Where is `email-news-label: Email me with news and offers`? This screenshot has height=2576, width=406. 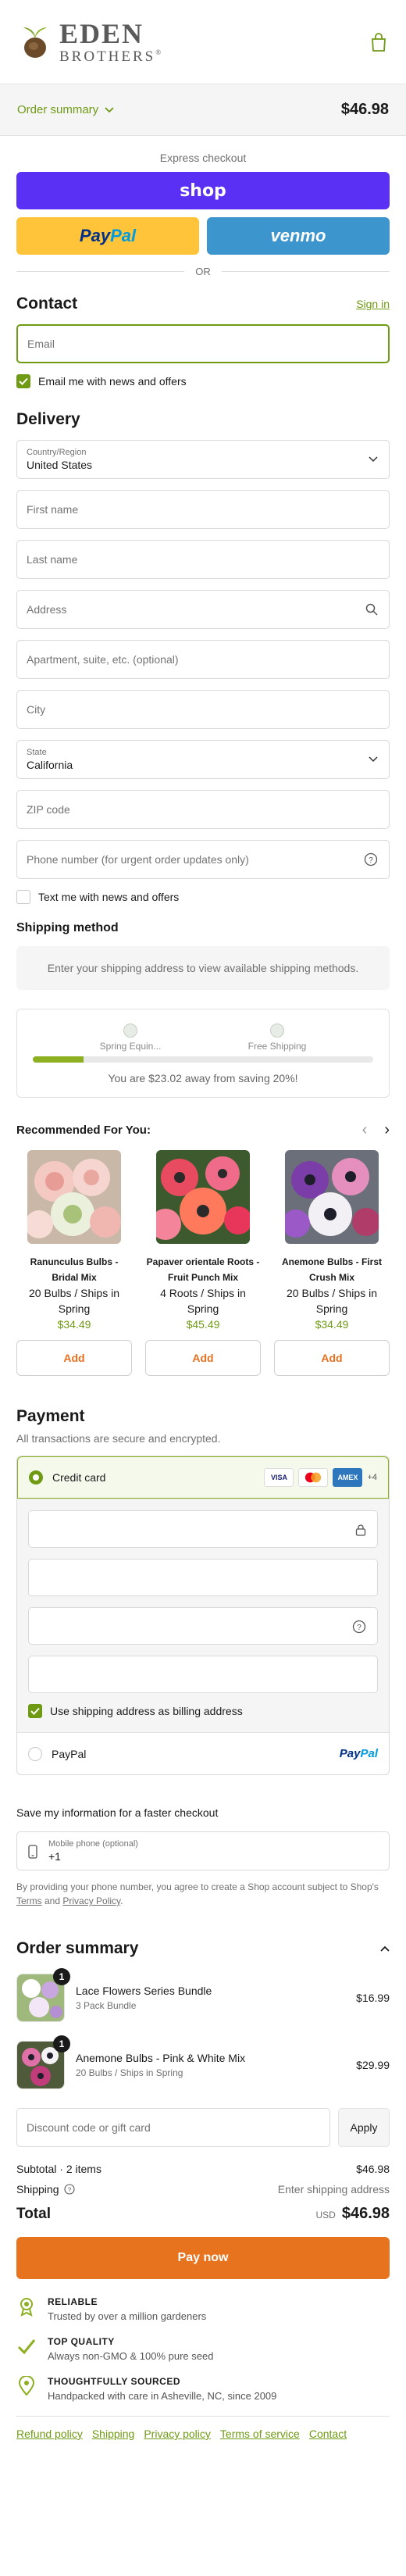 email-news-label: Email me with news and offers is located at coordinates (112, 382).